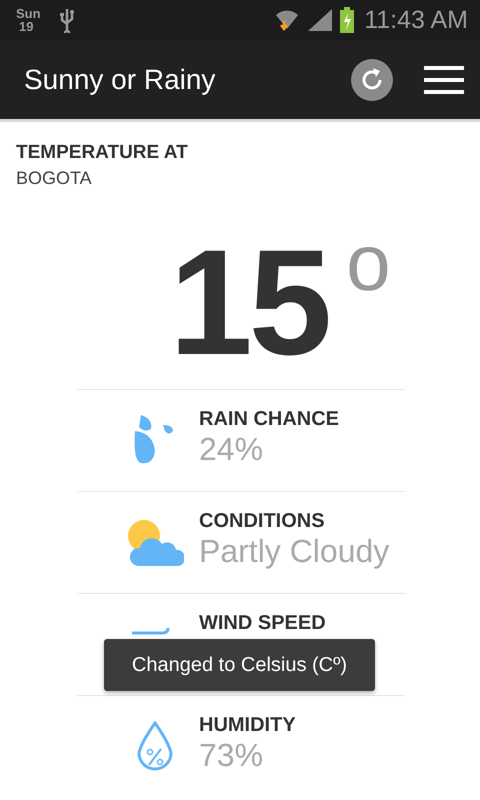 The image size is (480, 800). Describe the element at coordinates (54, 178) in the screenshot. I see `city-name: BOGOTA` at that location.